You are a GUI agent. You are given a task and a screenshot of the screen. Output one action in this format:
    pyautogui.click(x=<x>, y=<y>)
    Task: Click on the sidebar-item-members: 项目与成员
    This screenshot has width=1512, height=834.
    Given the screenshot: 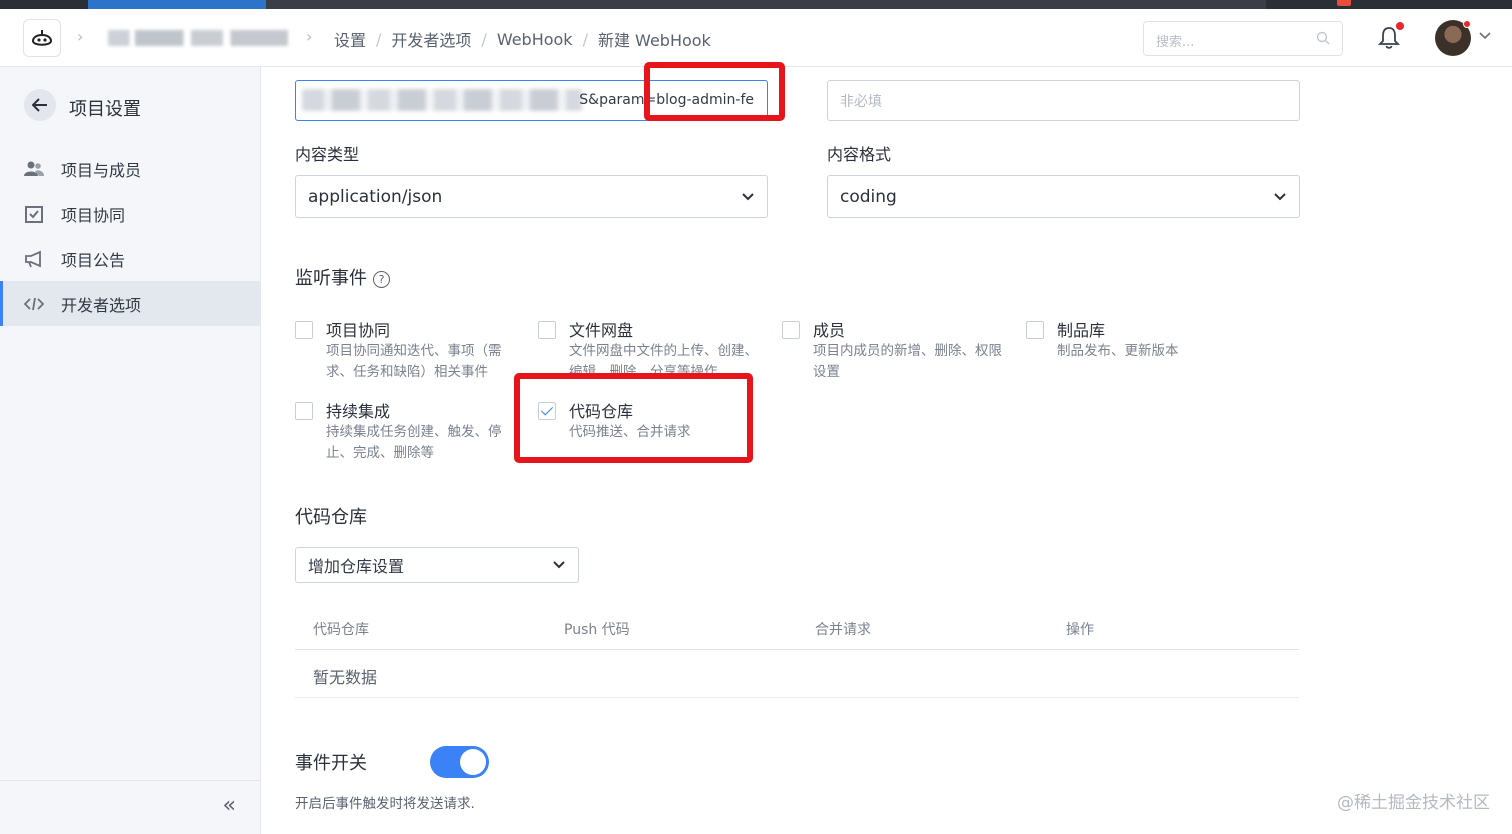 What is the action you would take?
    pyautogui.click(x=130, y=168)
    